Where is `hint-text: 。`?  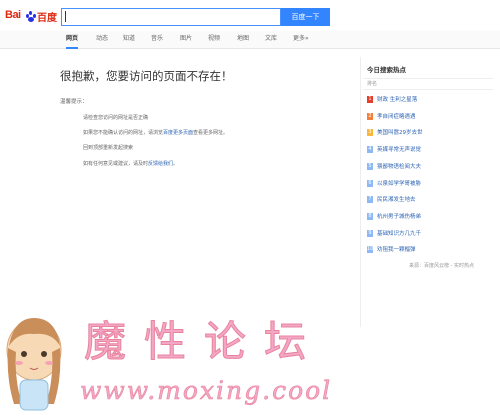 hint-text: 。 is located at coordinates (176, 164).